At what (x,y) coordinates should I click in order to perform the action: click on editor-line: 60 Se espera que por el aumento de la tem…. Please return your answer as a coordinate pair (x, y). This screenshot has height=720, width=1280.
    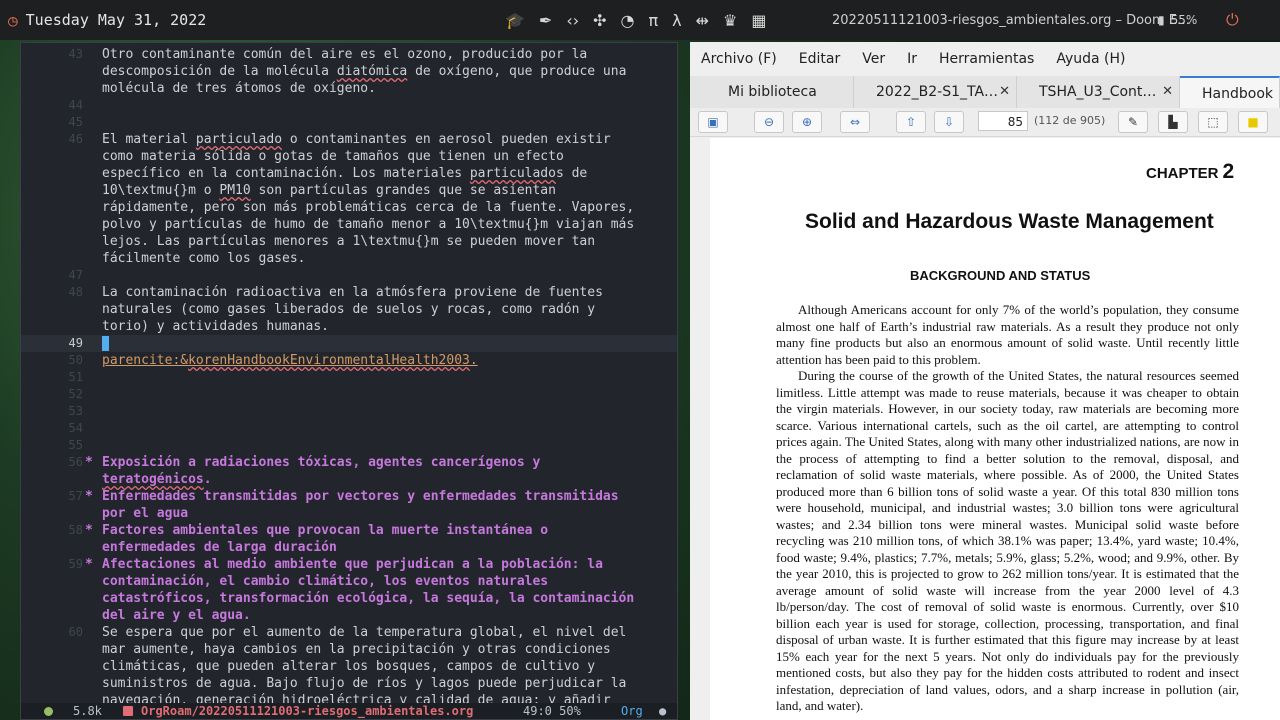
    Looking at the image, I should click on (349, 632).